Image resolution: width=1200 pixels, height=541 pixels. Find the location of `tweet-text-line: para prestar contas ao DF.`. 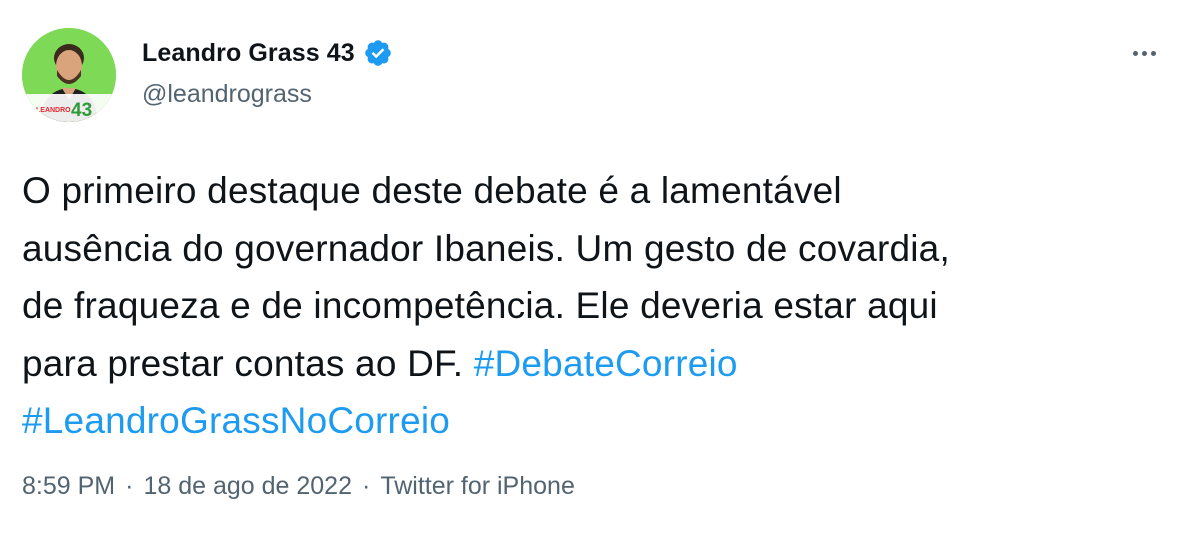

tweet-text-line: para prestar contas ao DF. is located at coordinates (248, 363).